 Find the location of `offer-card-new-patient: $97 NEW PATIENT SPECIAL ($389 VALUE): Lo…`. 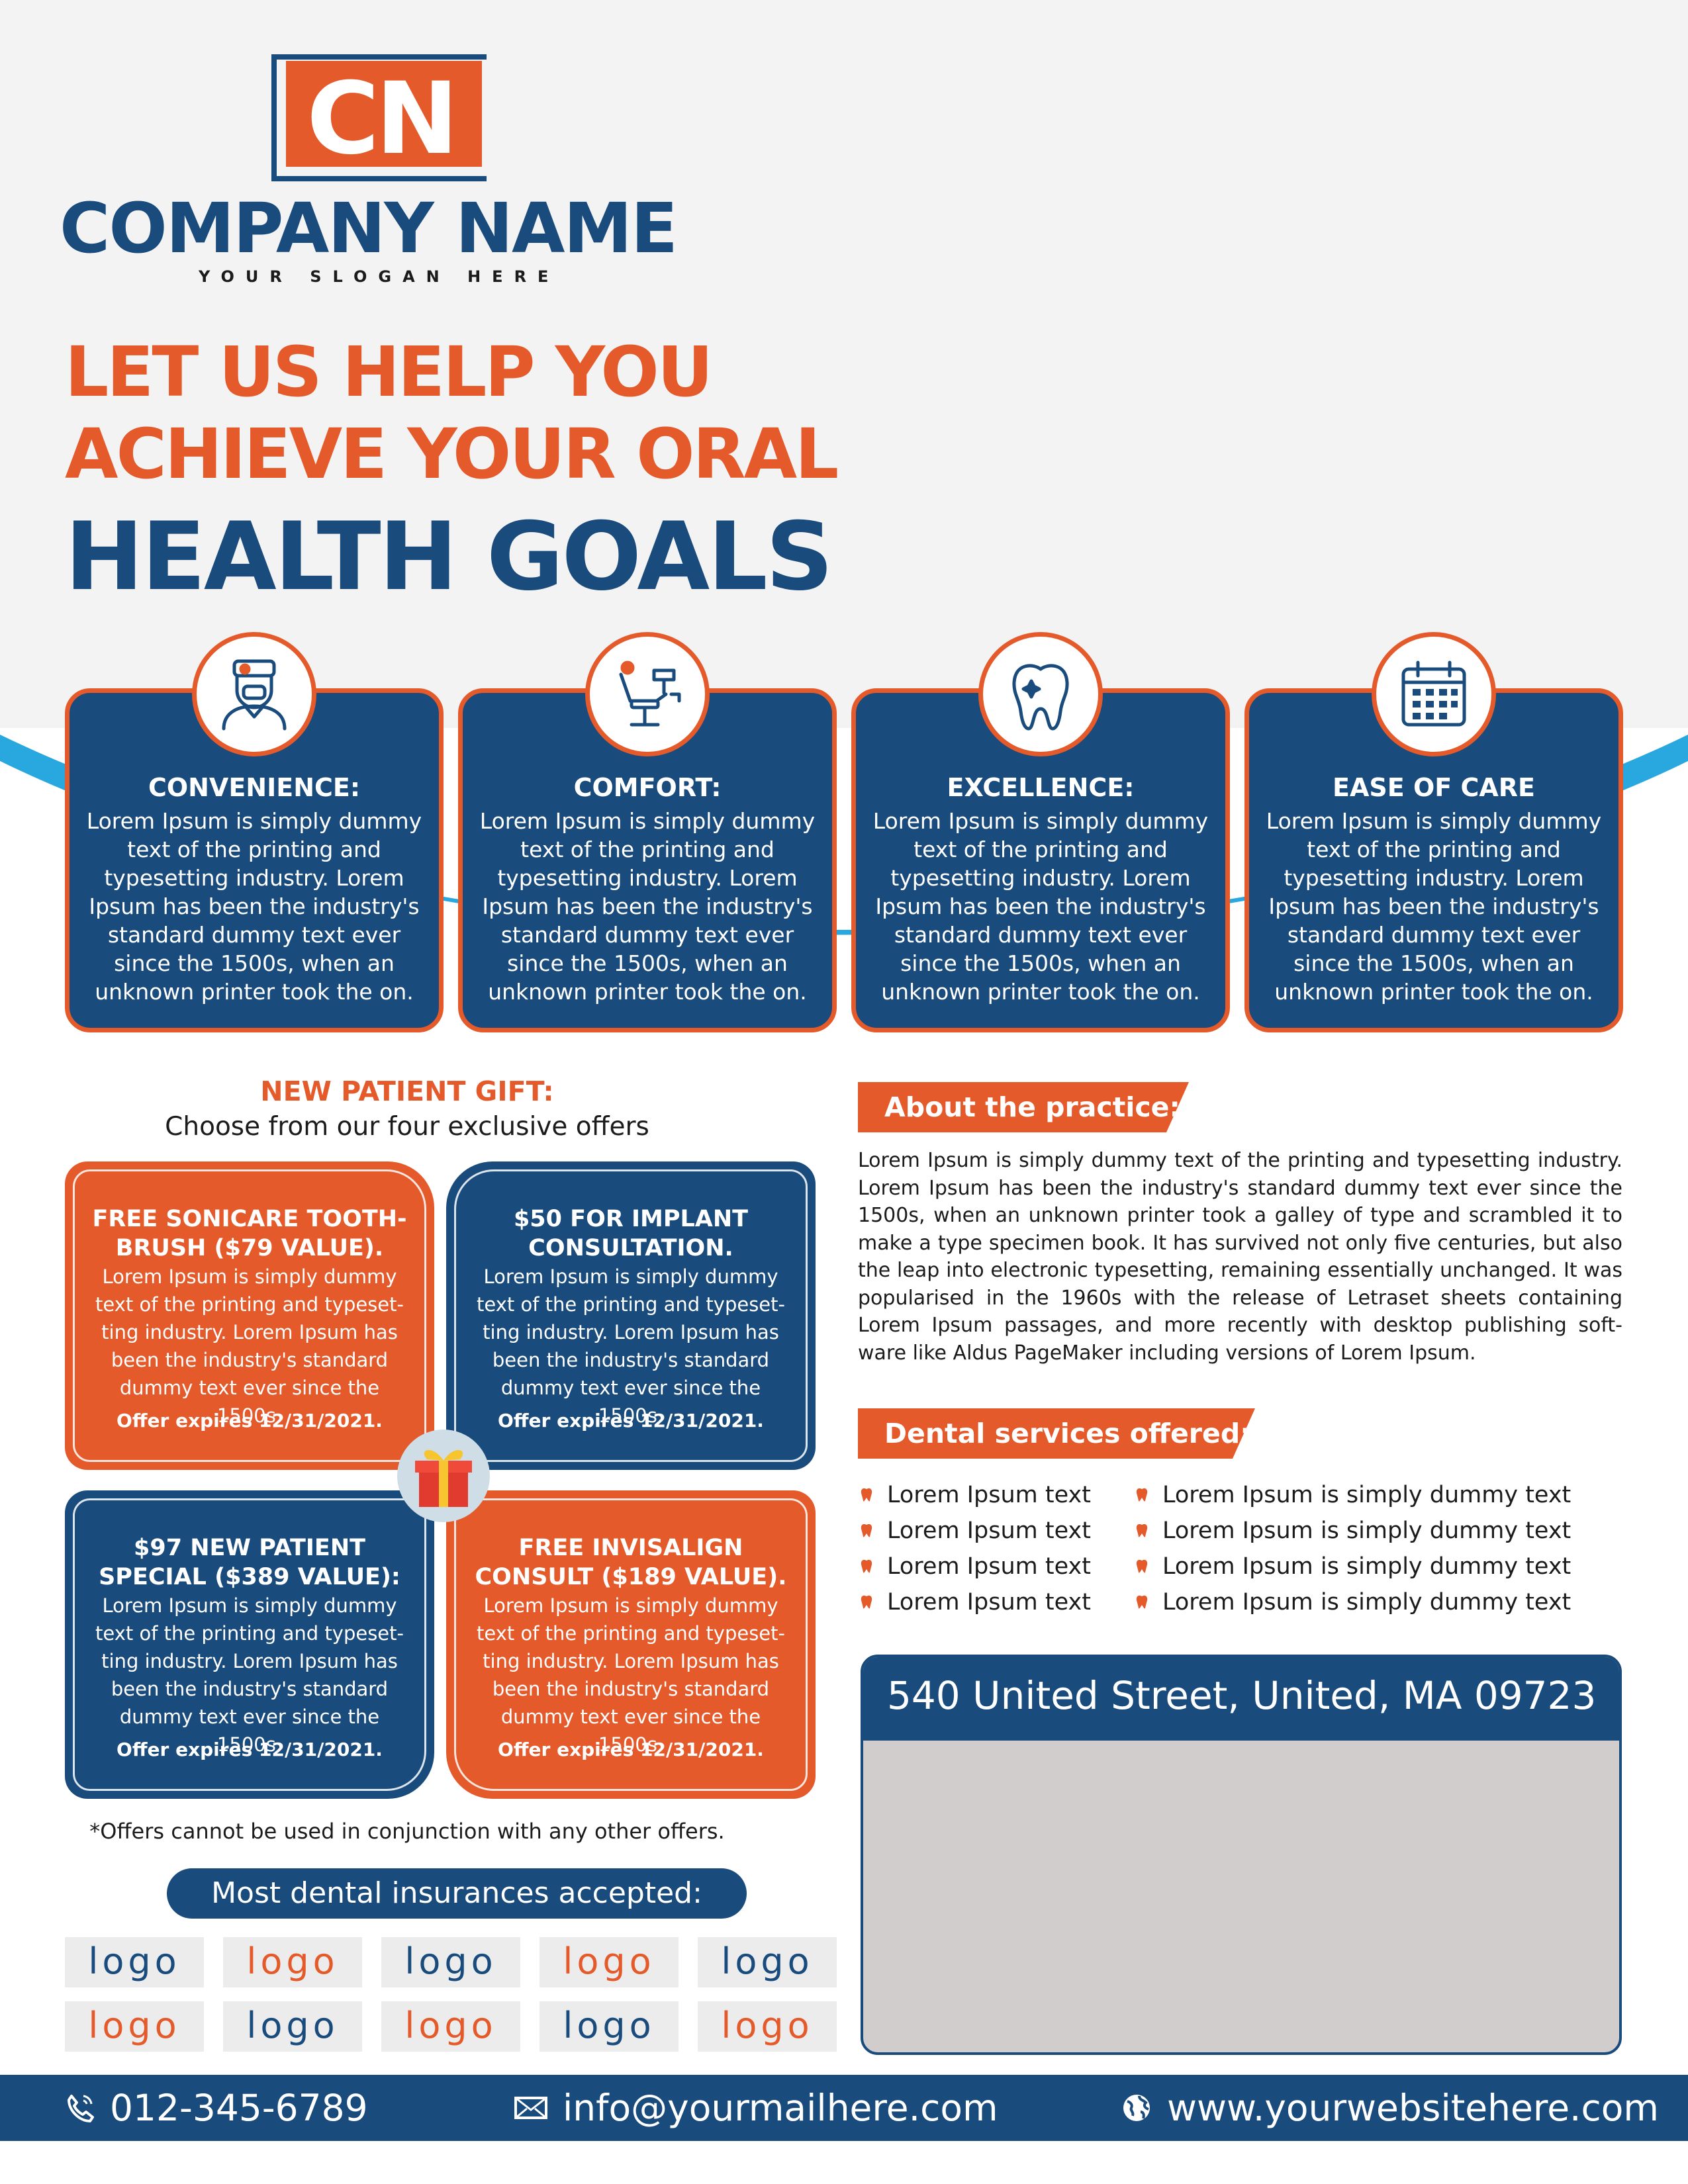

offer-card-new-patient: $97 NEW PATIENT SPECIAL ($389 VALUE): Lo… is located at coordinates (249, 1644).